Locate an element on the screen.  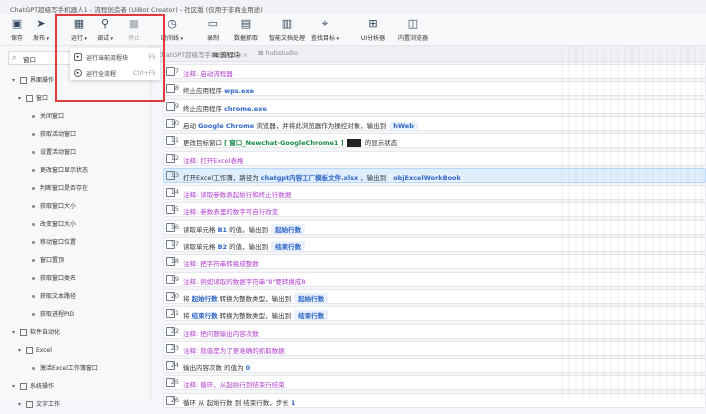
command-text: 注释: 启动流程器 is located at coordinates (434, 71).